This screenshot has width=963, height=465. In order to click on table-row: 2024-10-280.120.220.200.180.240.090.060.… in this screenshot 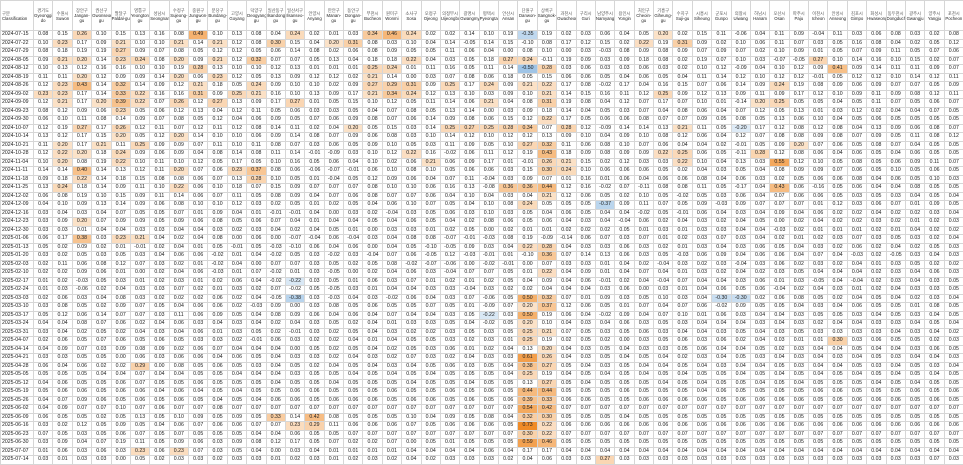, I will do `click(482, 154)`.